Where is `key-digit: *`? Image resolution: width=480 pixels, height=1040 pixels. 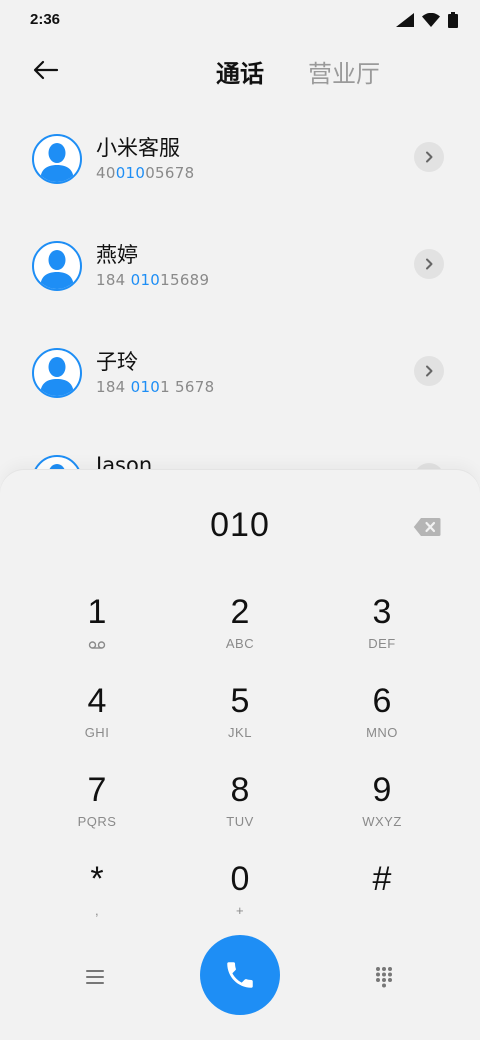
key-digit: * is located at coordinates (97, 879).